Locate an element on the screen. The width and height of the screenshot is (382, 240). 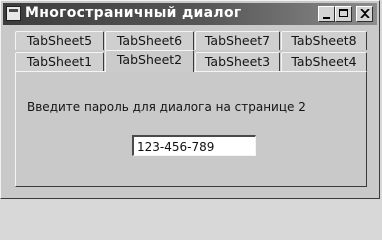
tab-tabsheet1: TabSheet1 is located at coordinates (59, 61).